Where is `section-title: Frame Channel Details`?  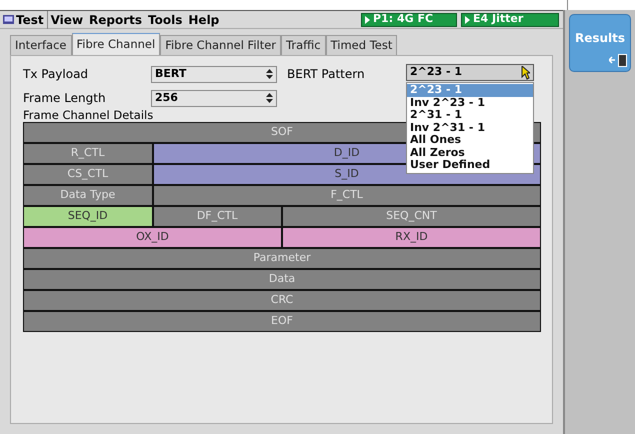
section-title: Frame Channel Details is located at coordinates (88, 115).